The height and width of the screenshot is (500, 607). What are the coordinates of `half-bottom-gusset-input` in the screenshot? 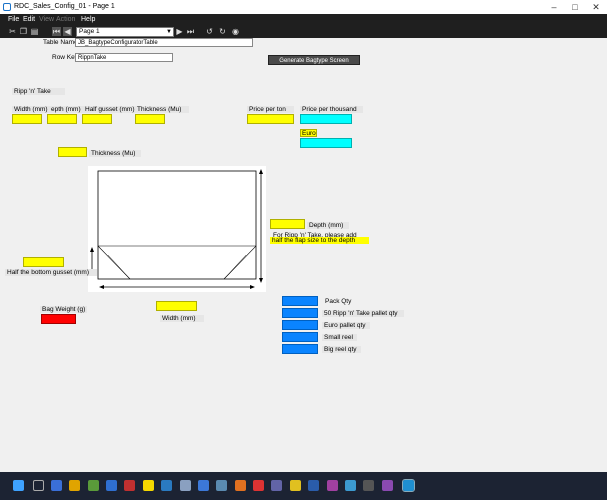 It's located at (43, 262).